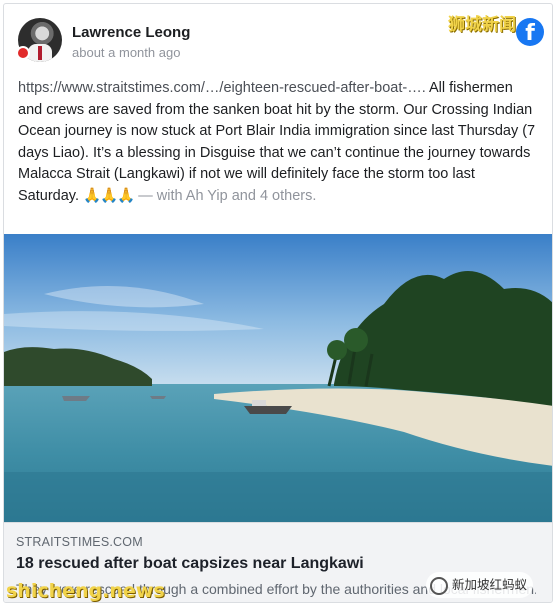  I want to click on boat, so click(268, 410).